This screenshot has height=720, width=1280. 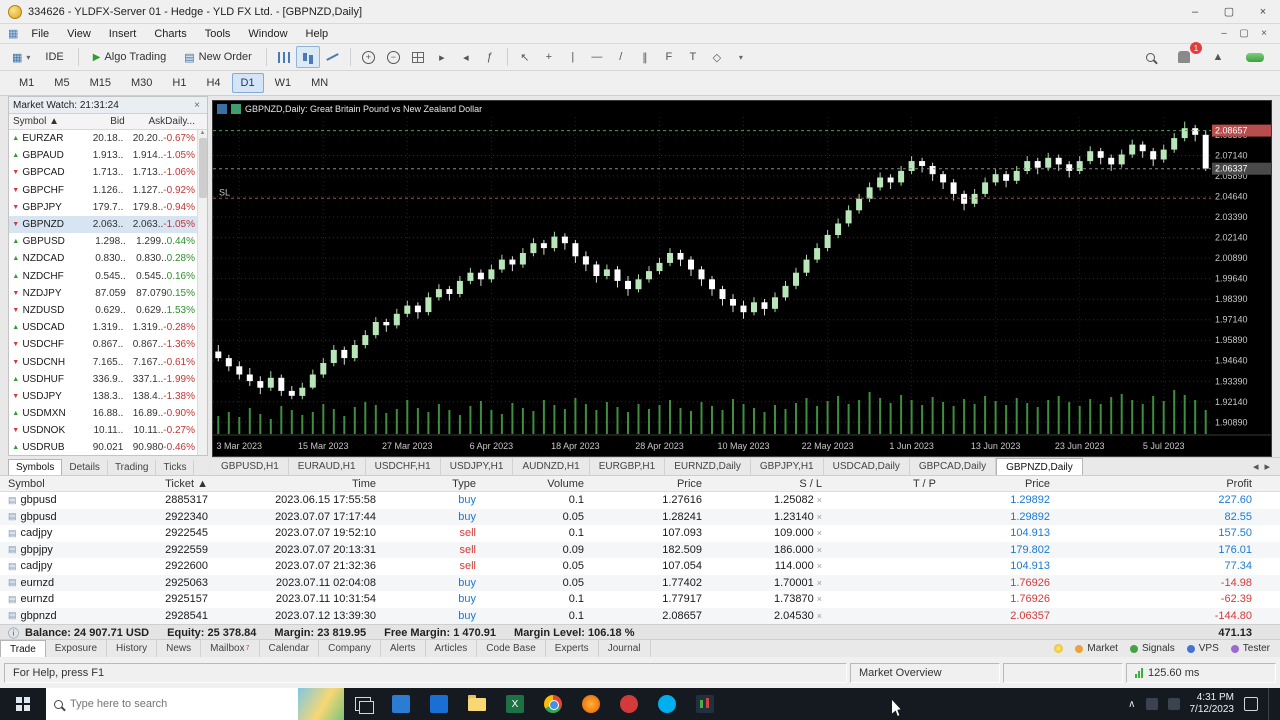 What do you see at coordinates (108, 327) in the screenshot?
I see `market-watch-row: ▲ USDCAD 1.319.. 1.319.. -0.28%` at bounding box center [108, 327].